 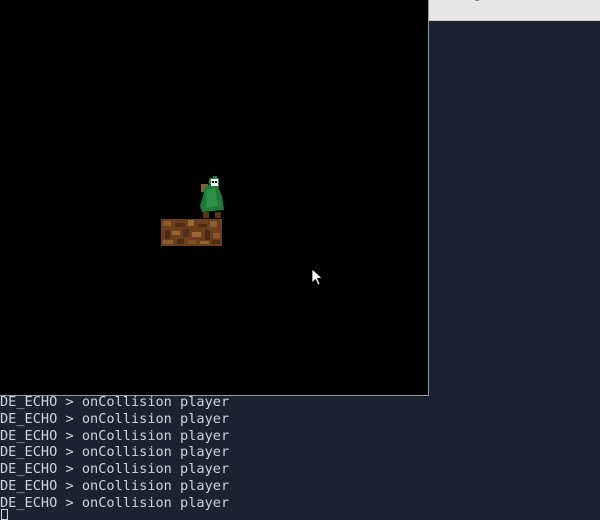 I want to click on background-window-titlebar, so click(x=514, y=10).